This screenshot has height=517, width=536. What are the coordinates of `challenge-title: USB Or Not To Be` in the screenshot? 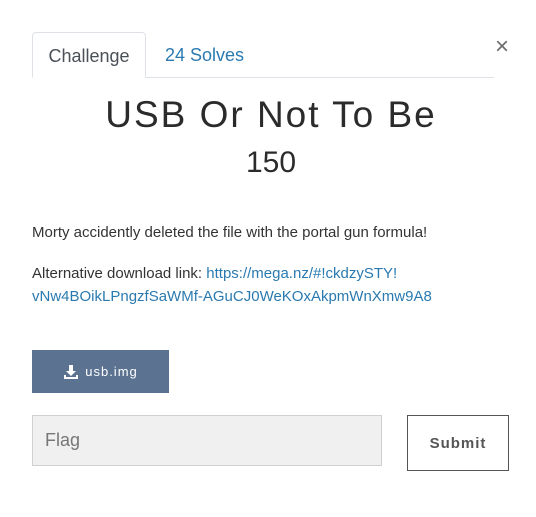 It's located at (271, 114).